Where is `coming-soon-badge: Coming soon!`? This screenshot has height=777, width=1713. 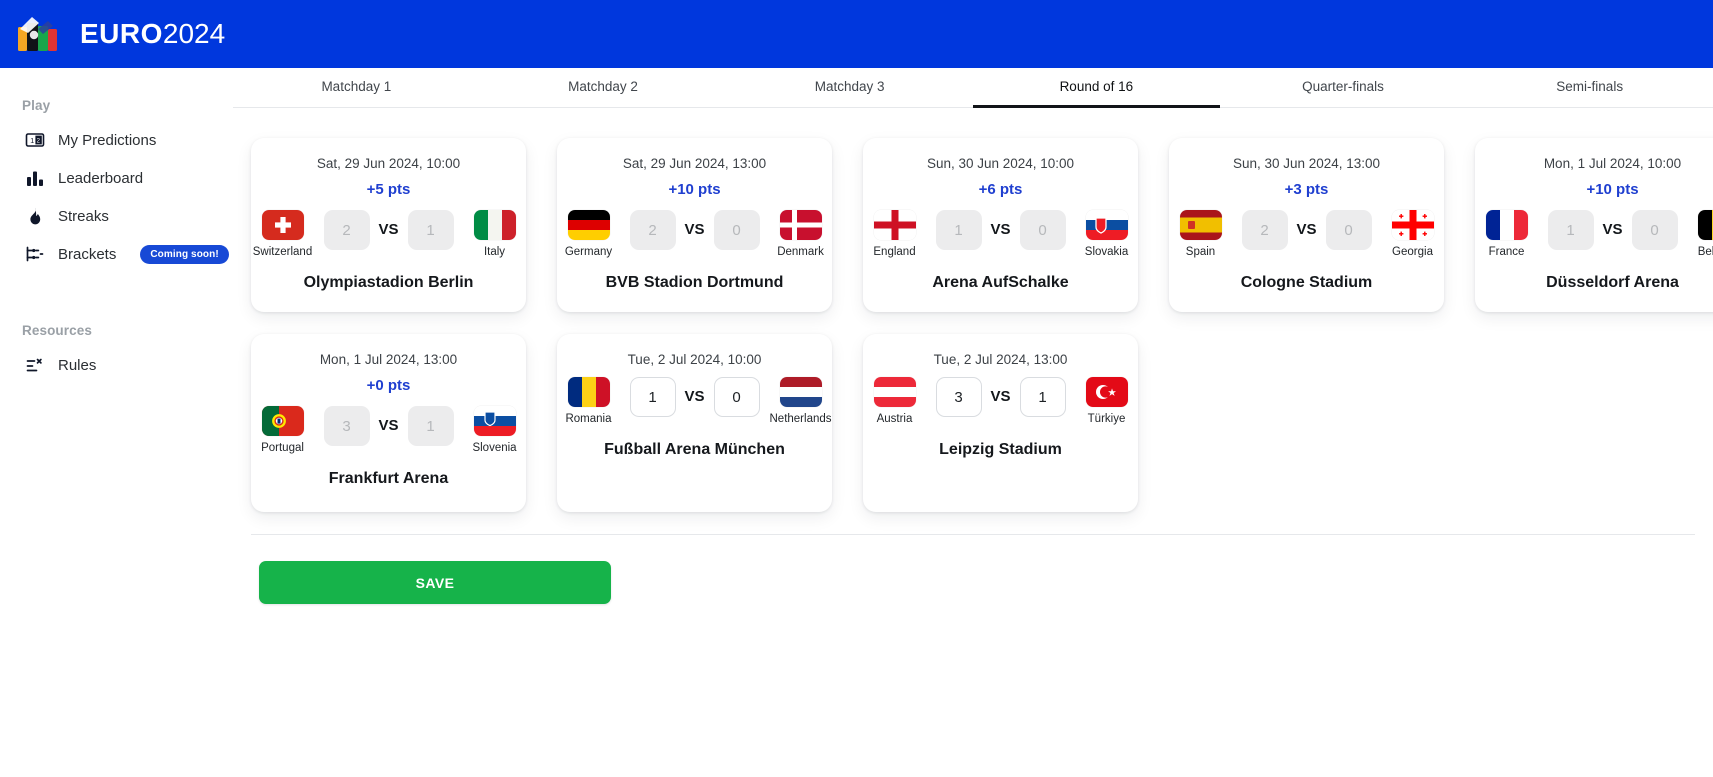 coming-soon-badge: Coming soon! is located at coordinates (184, 254).